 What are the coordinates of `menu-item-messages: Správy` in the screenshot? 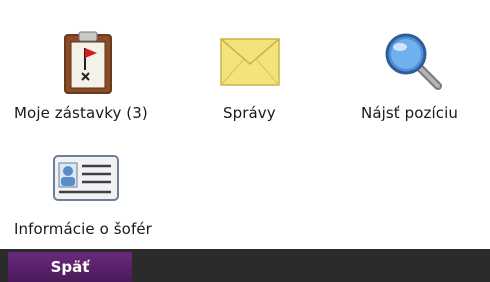 It's located at (250, 78).